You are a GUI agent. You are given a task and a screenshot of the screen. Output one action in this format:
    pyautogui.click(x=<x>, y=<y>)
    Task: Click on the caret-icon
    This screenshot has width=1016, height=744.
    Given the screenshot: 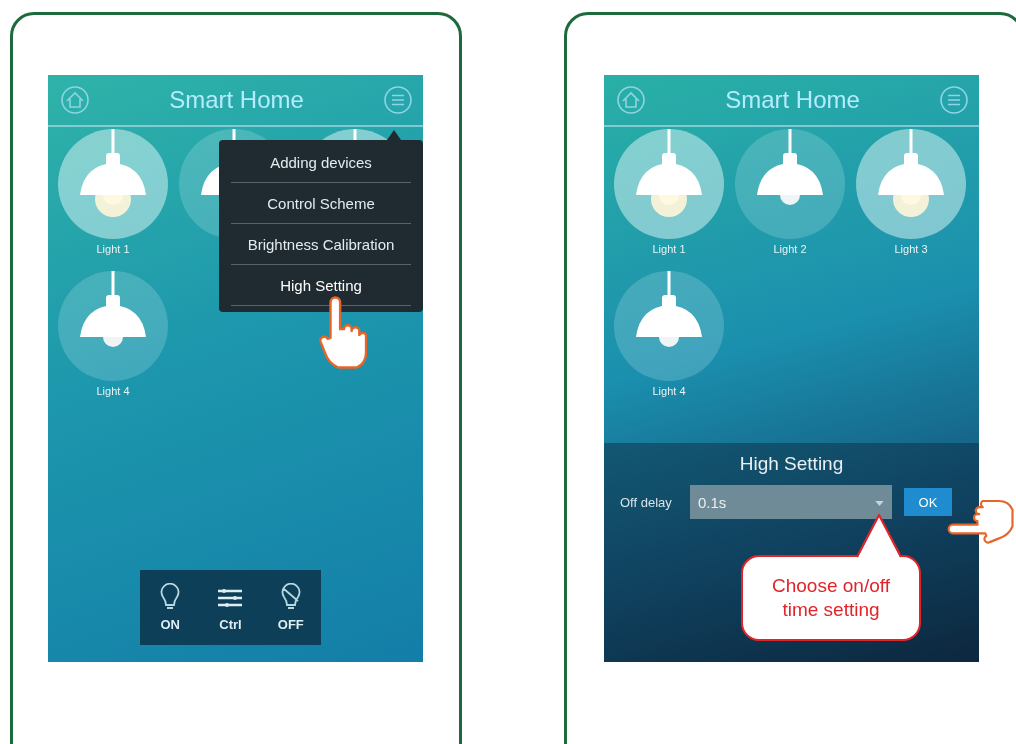 What is the action you would take?
    pyautogui.click(x=879, y=503)
    